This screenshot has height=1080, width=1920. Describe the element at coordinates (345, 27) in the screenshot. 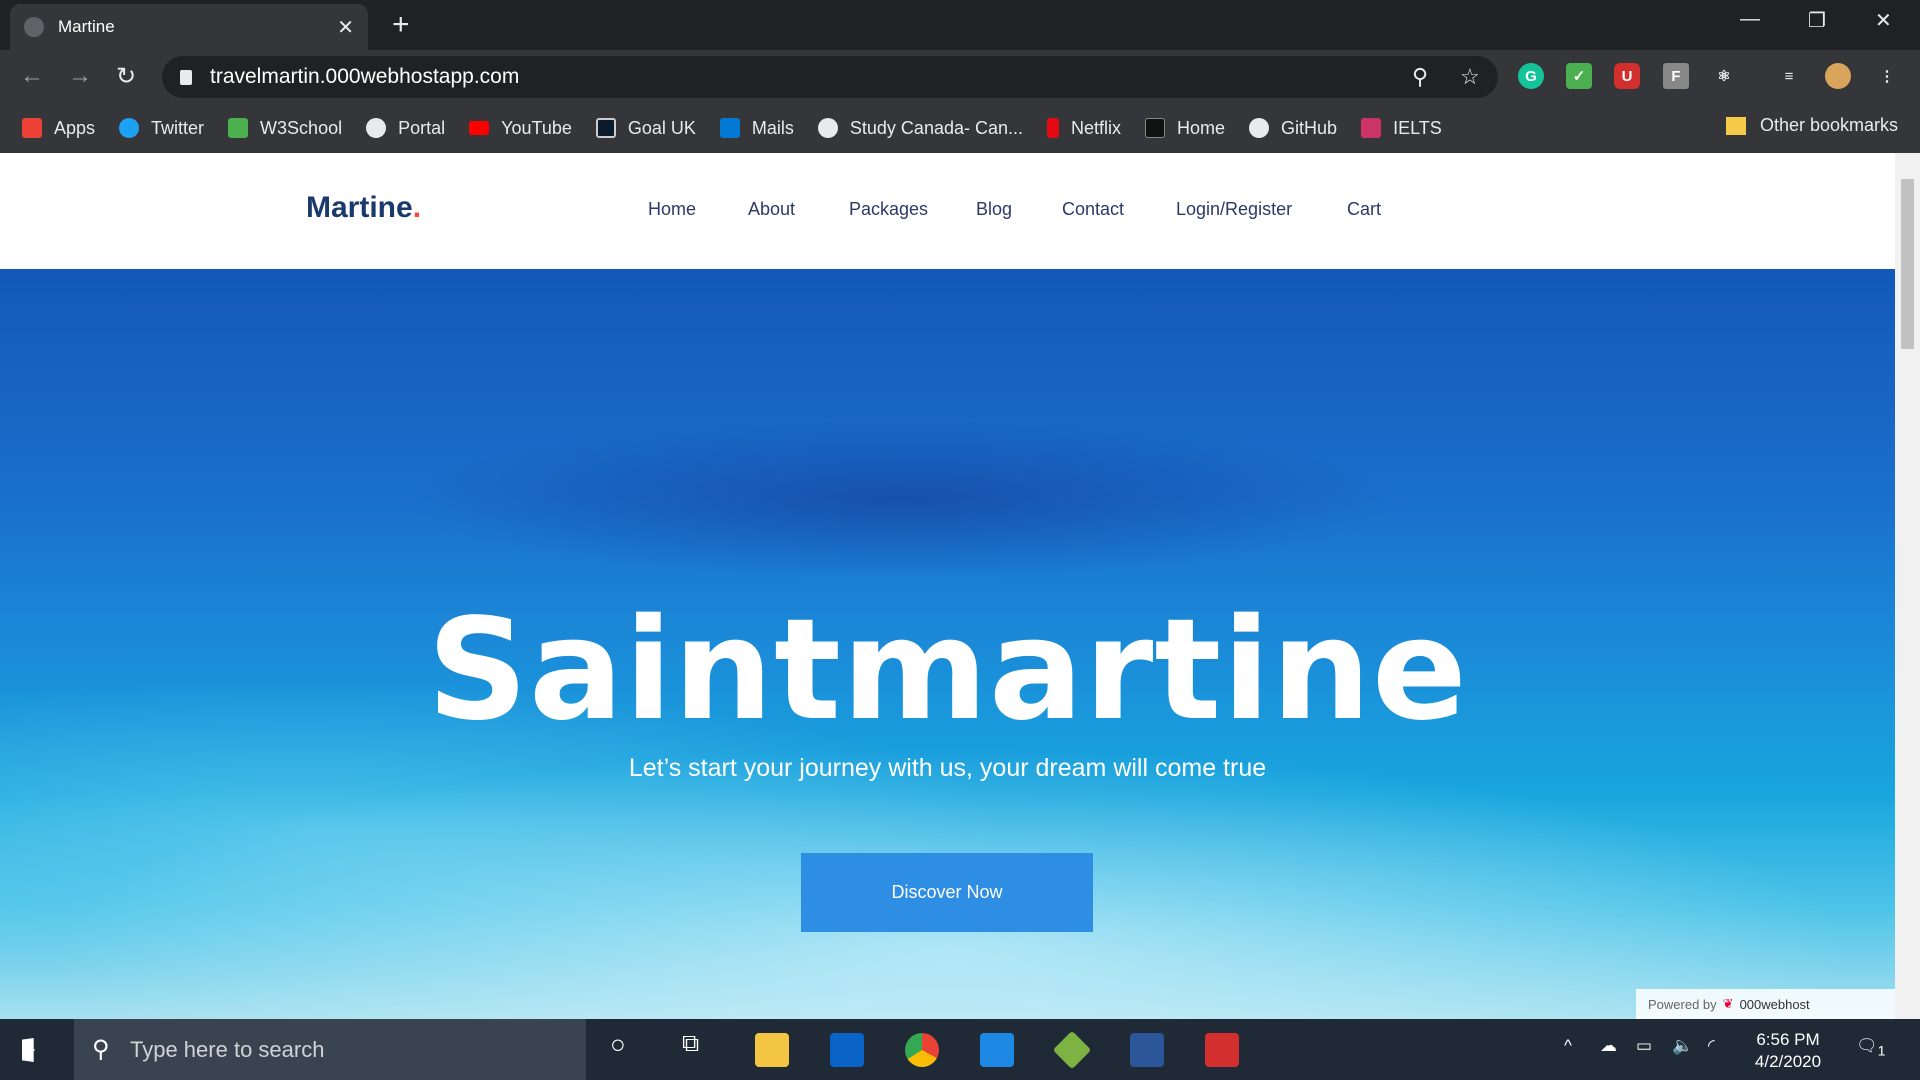

I see `close-tab-icon: ✕` at that location.